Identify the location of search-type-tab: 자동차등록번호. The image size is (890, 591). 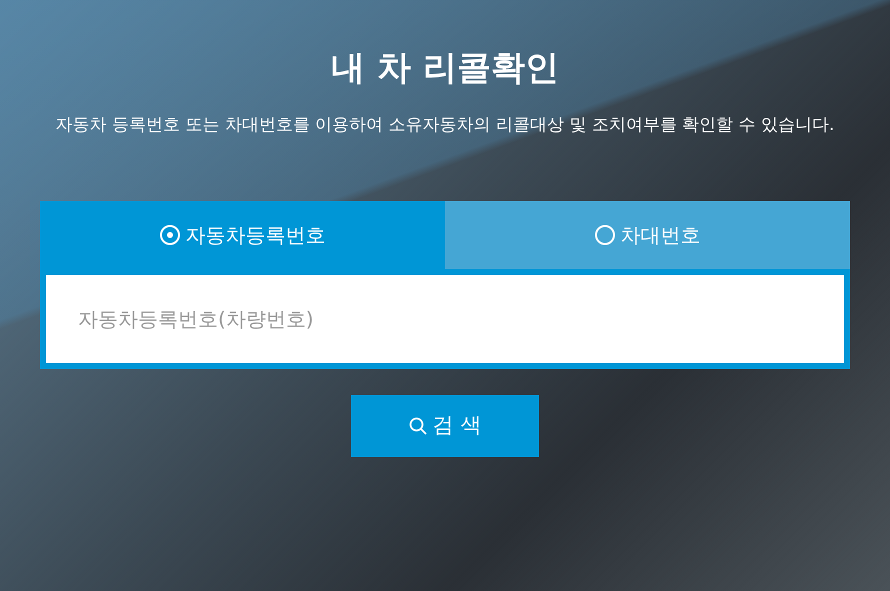
(242, 234).